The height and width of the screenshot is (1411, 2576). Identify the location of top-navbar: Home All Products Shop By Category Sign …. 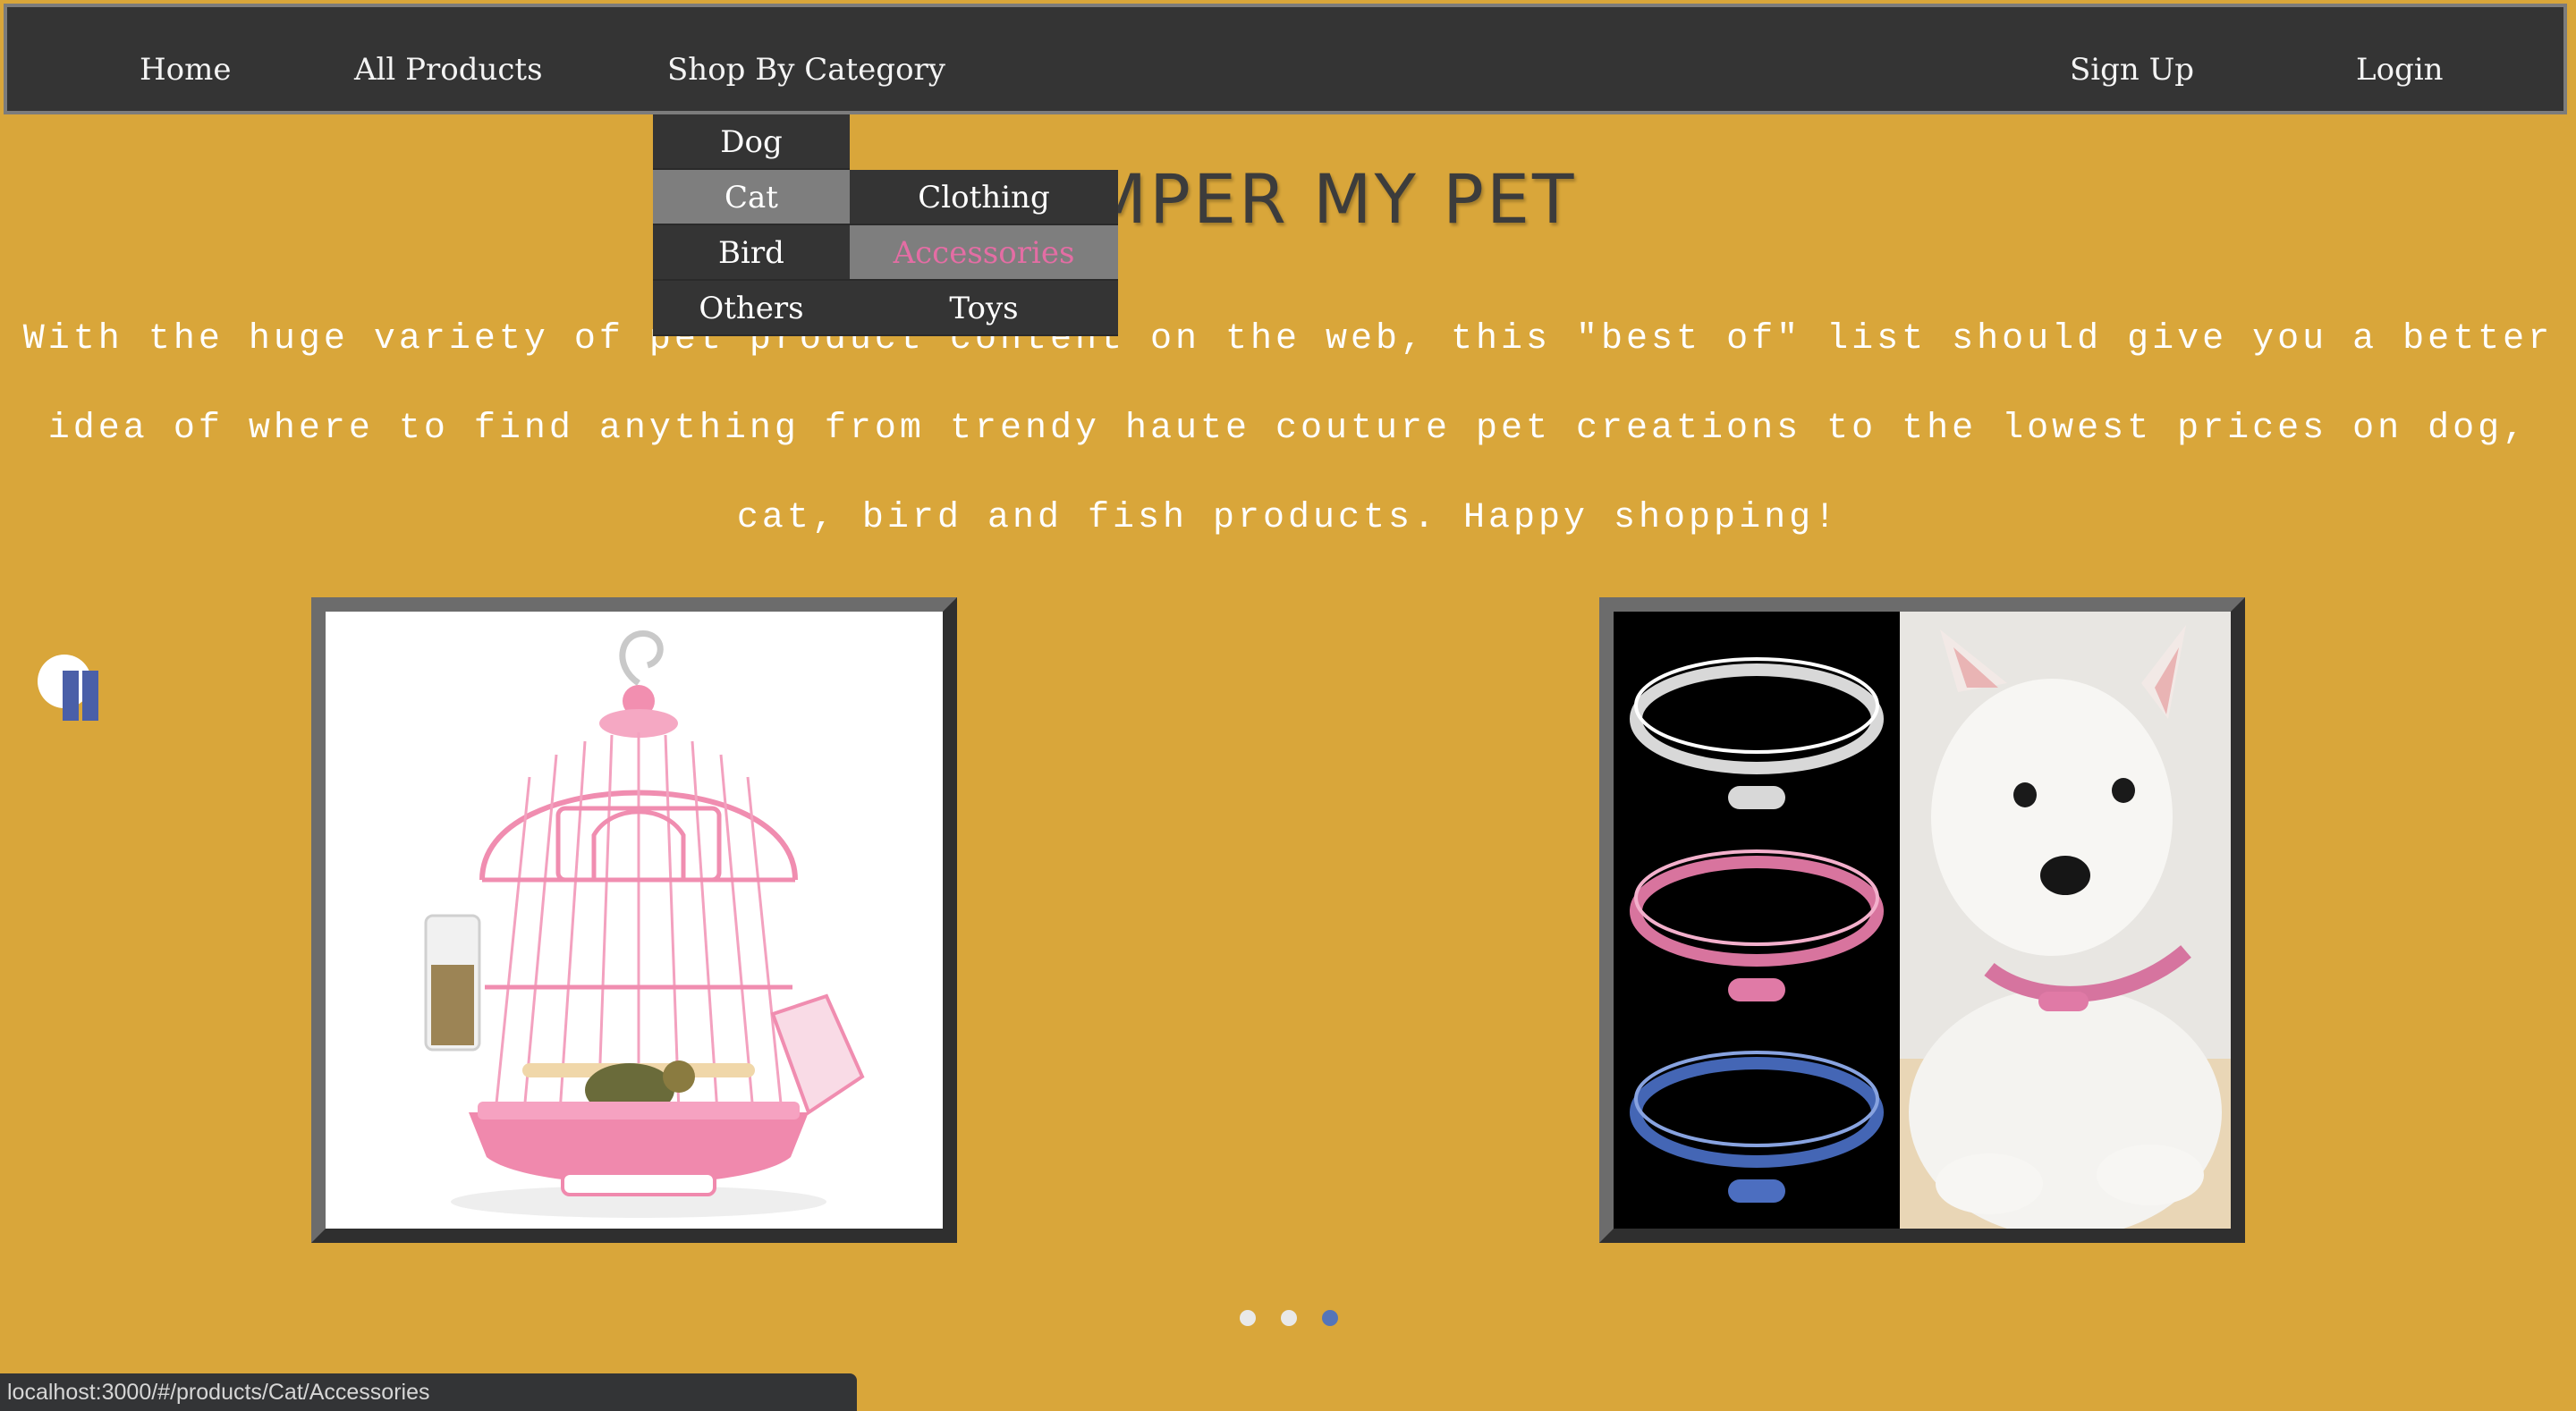
(1285, 59).